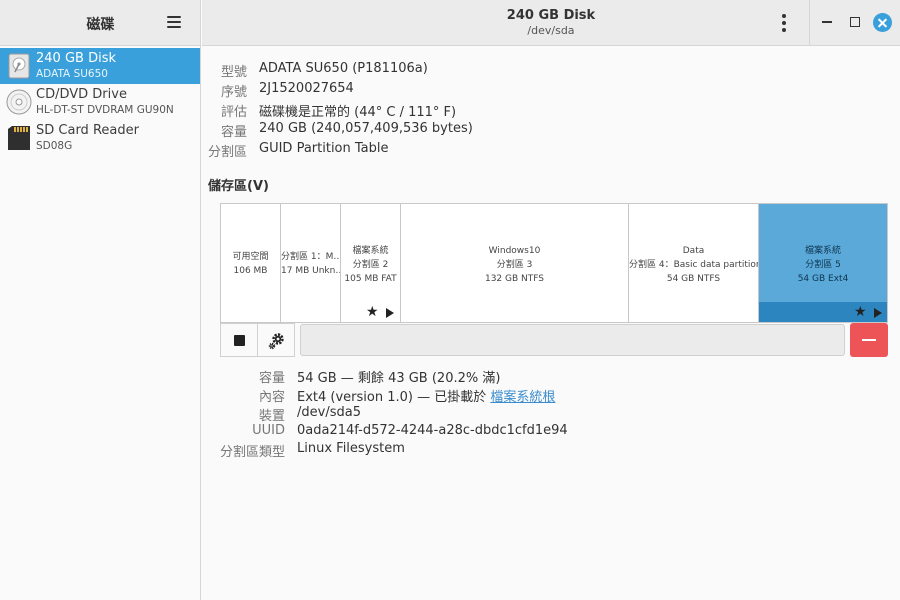  I want to click on window-title: 240 GB Disk, so click(551, 15).